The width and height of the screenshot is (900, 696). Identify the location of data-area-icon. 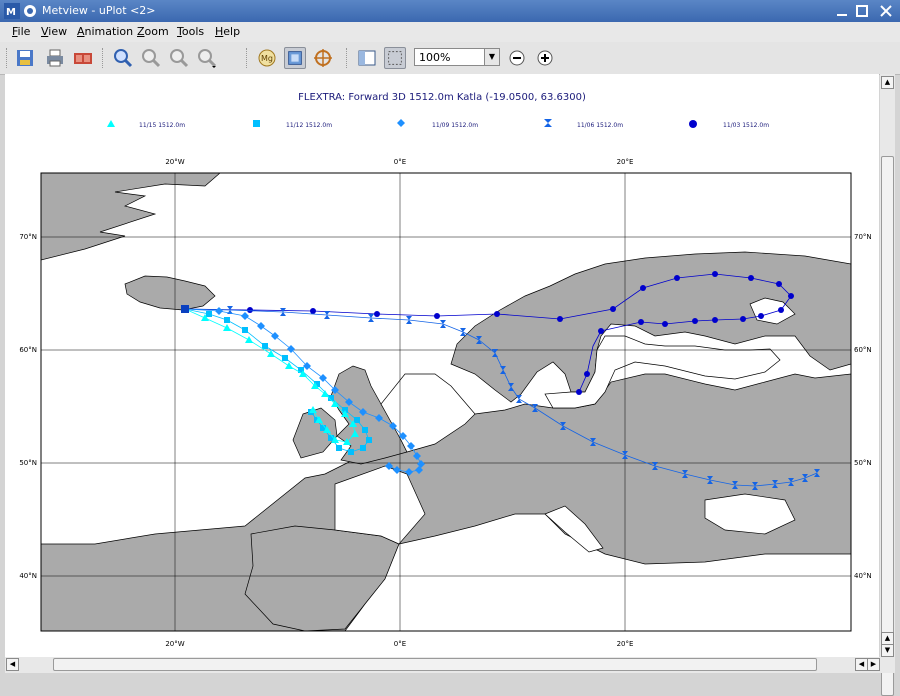
(295, 58).